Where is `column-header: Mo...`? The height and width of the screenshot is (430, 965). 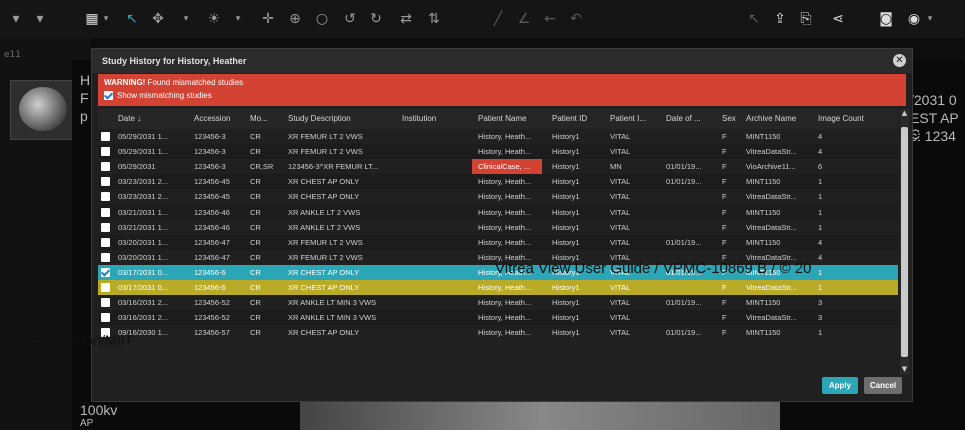 column-header: Mo... is located at coordinates (259, 119).